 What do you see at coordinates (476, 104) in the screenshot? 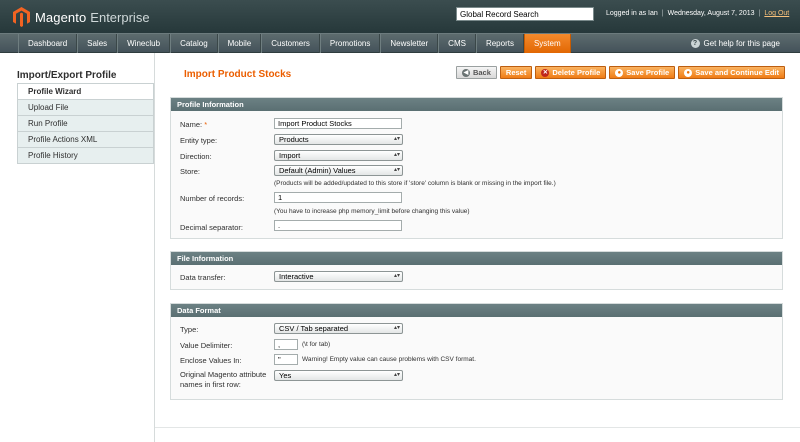
I see `fieldset-heading: Profile Information` at bounding box center [476, 104].